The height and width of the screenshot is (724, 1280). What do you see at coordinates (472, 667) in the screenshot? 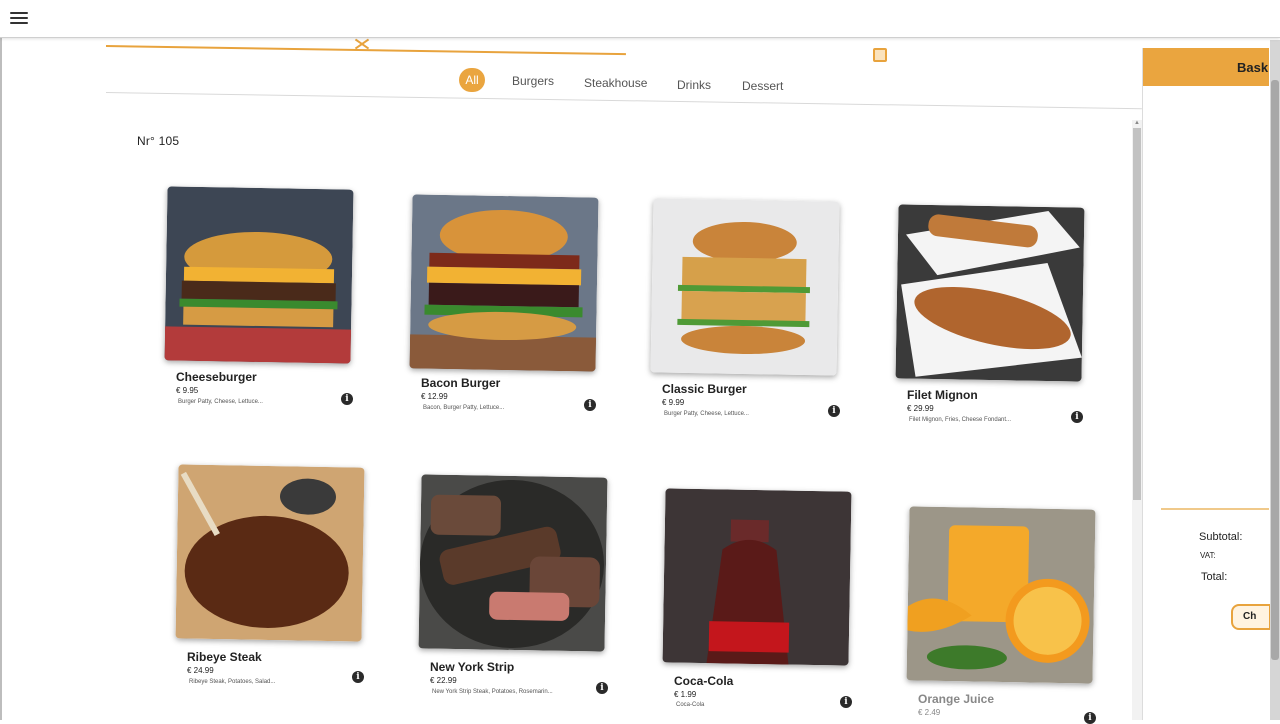
I see `product-name: New York Strip` at bounding box center [472, 667].